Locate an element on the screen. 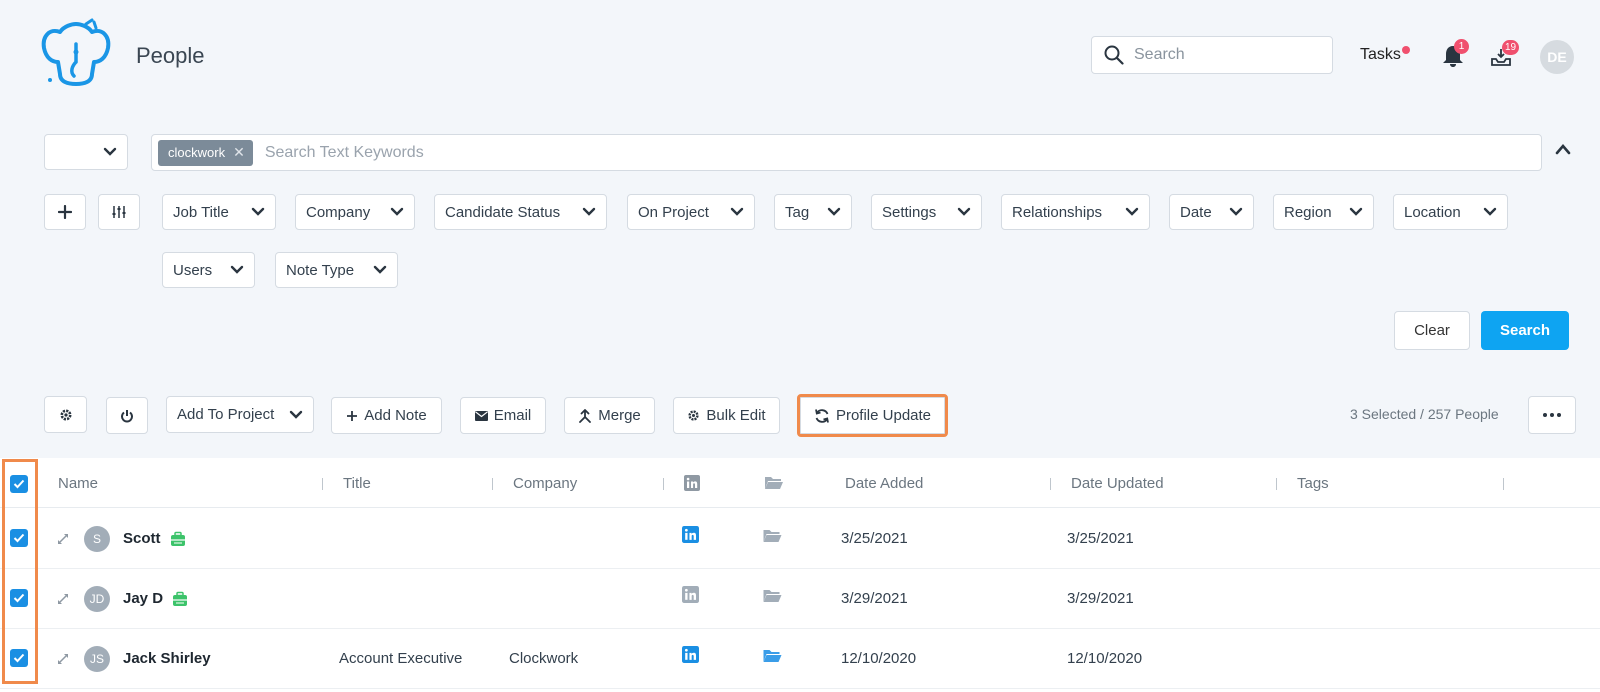  person-company: Clockwork is located at coordinates (543, 658).